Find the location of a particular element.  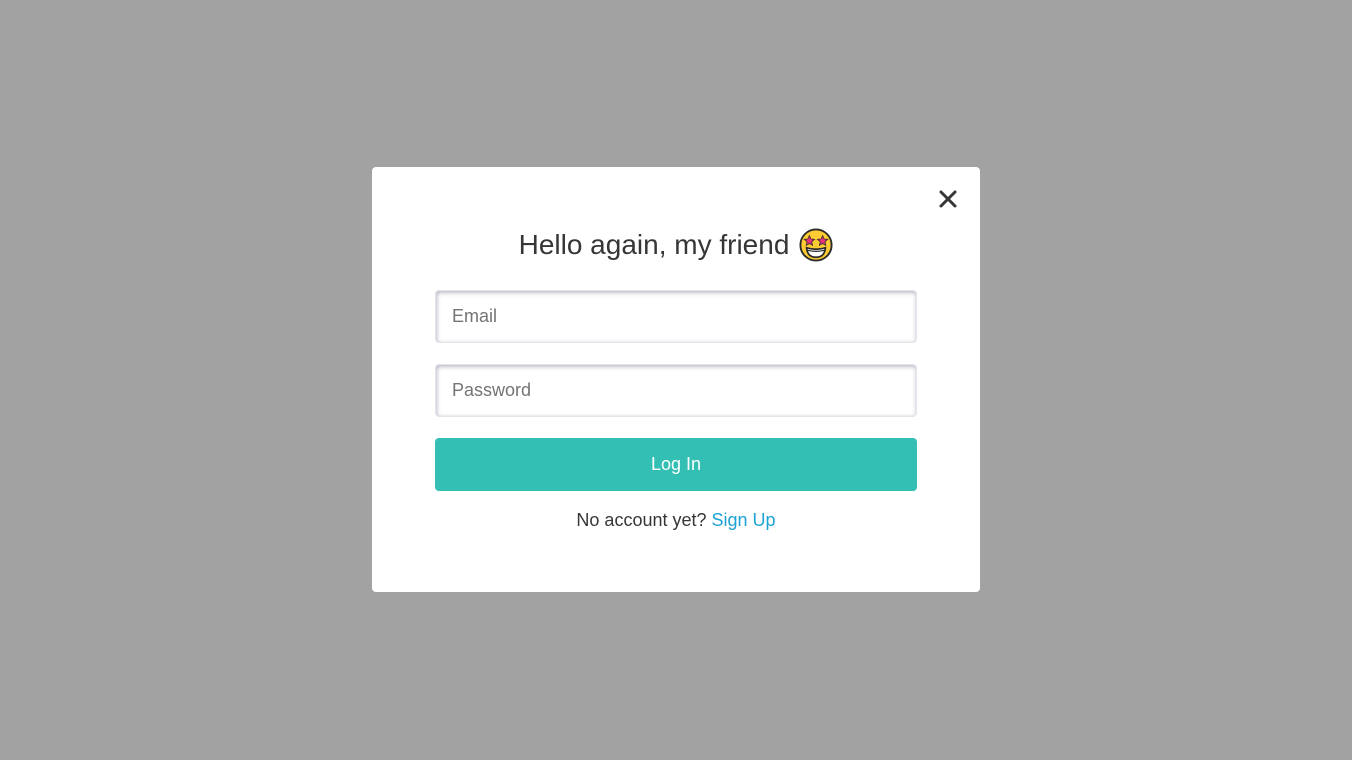

modal-title-row: Hello again, my friend is located at coordinates (676, 245).